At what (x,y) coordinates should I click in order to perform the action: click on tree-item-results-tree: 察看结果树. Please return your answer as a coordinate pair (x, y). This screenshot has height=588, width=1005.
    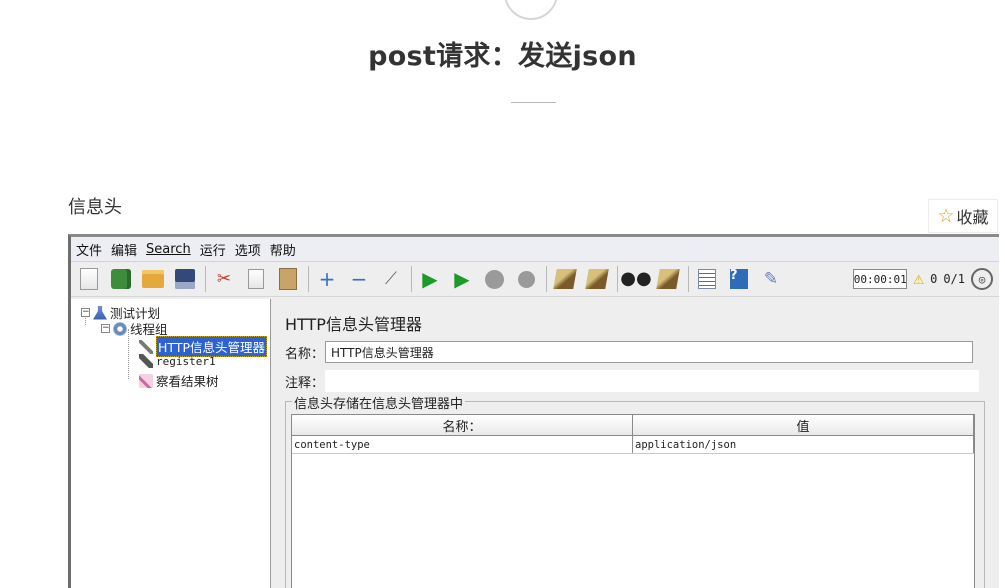
    Looking at the image, I should click on (179, 380).